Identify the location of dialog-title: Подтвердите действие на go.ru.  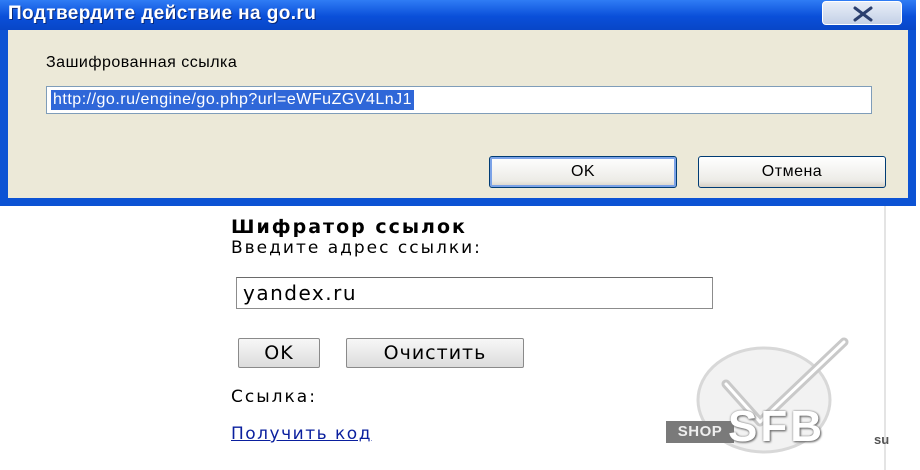
(162, 13).